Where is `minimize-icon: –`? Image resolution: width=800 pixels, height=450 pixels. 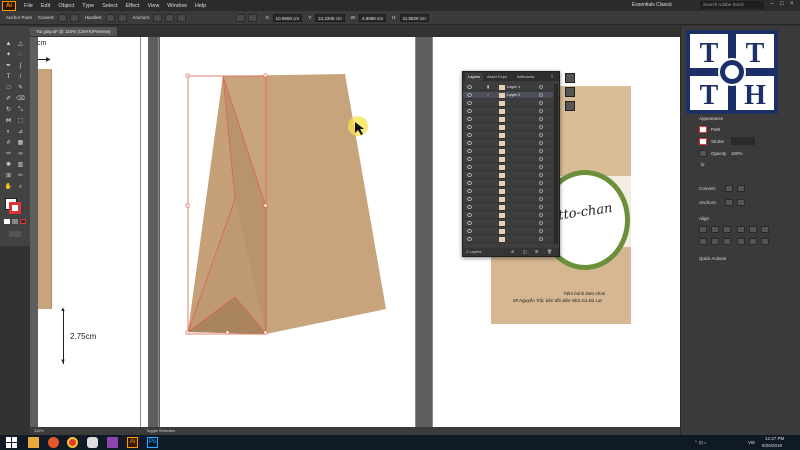 minimize-icon: – is located at coordinates (771, 4).